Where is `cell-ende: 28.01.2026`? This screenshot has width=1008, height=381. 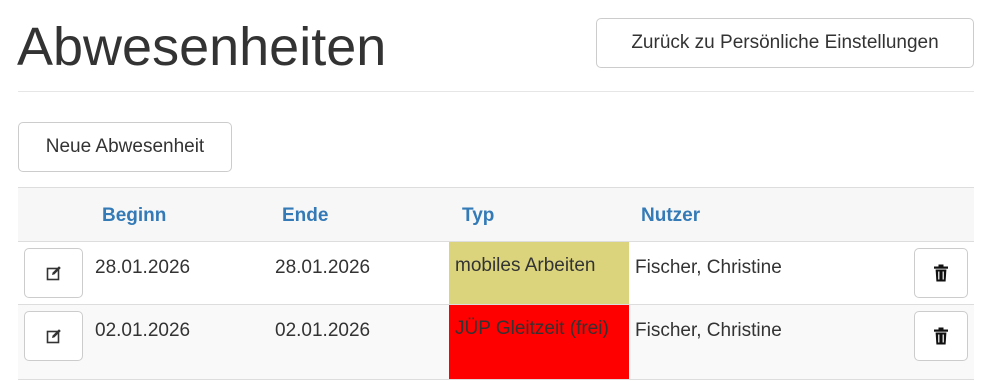
cell-ende: 28.01.2026 is located at coordinates (323, 267).